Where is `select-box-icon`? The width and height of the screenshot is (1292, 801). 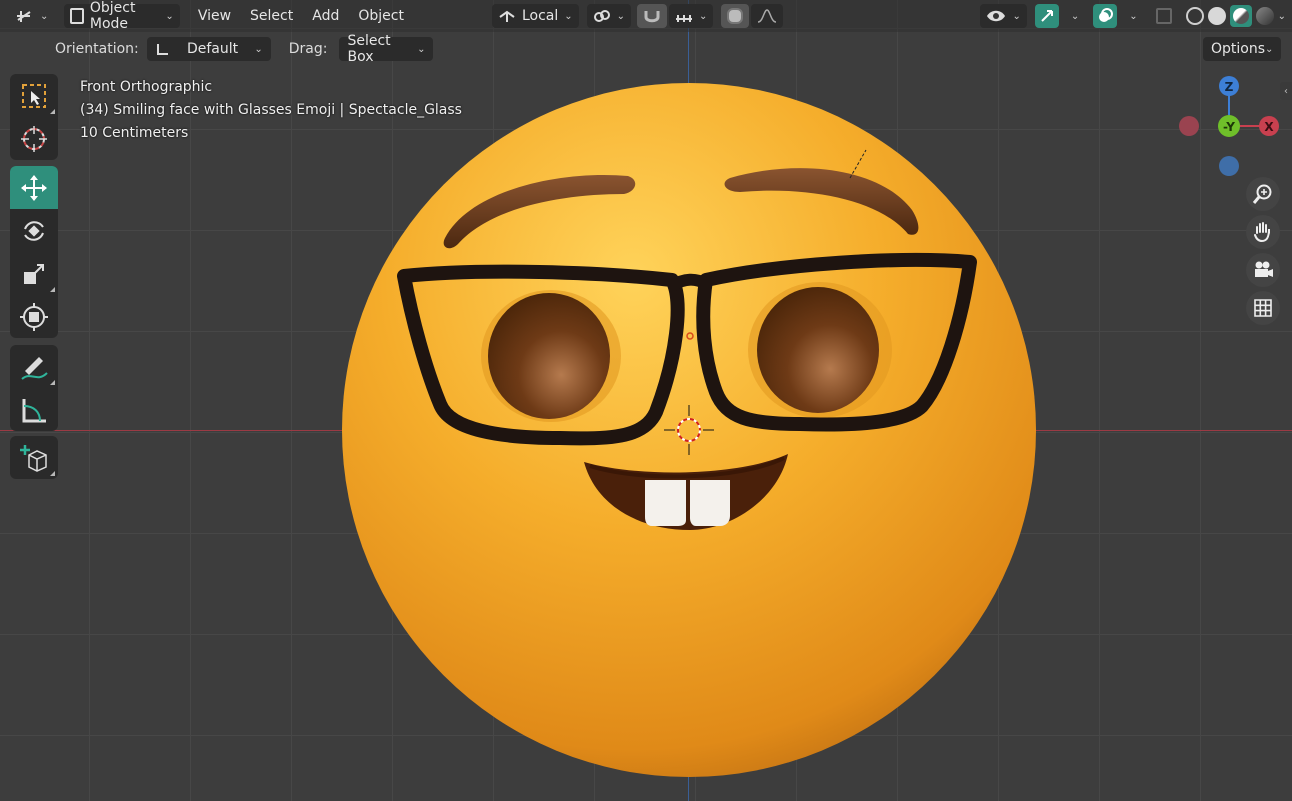
select-box-icon is located at coordinates (34, 95).